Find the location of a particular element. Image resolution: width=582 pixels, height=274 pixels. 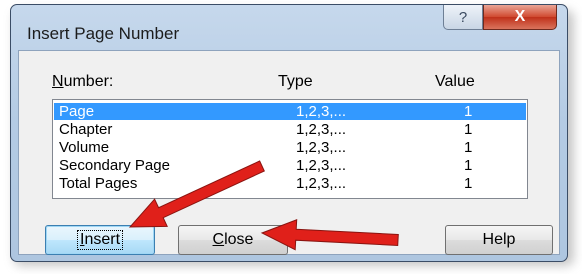

list-item: Total Pages 1,2,3,... 1 is located at coordinates (290, 183).